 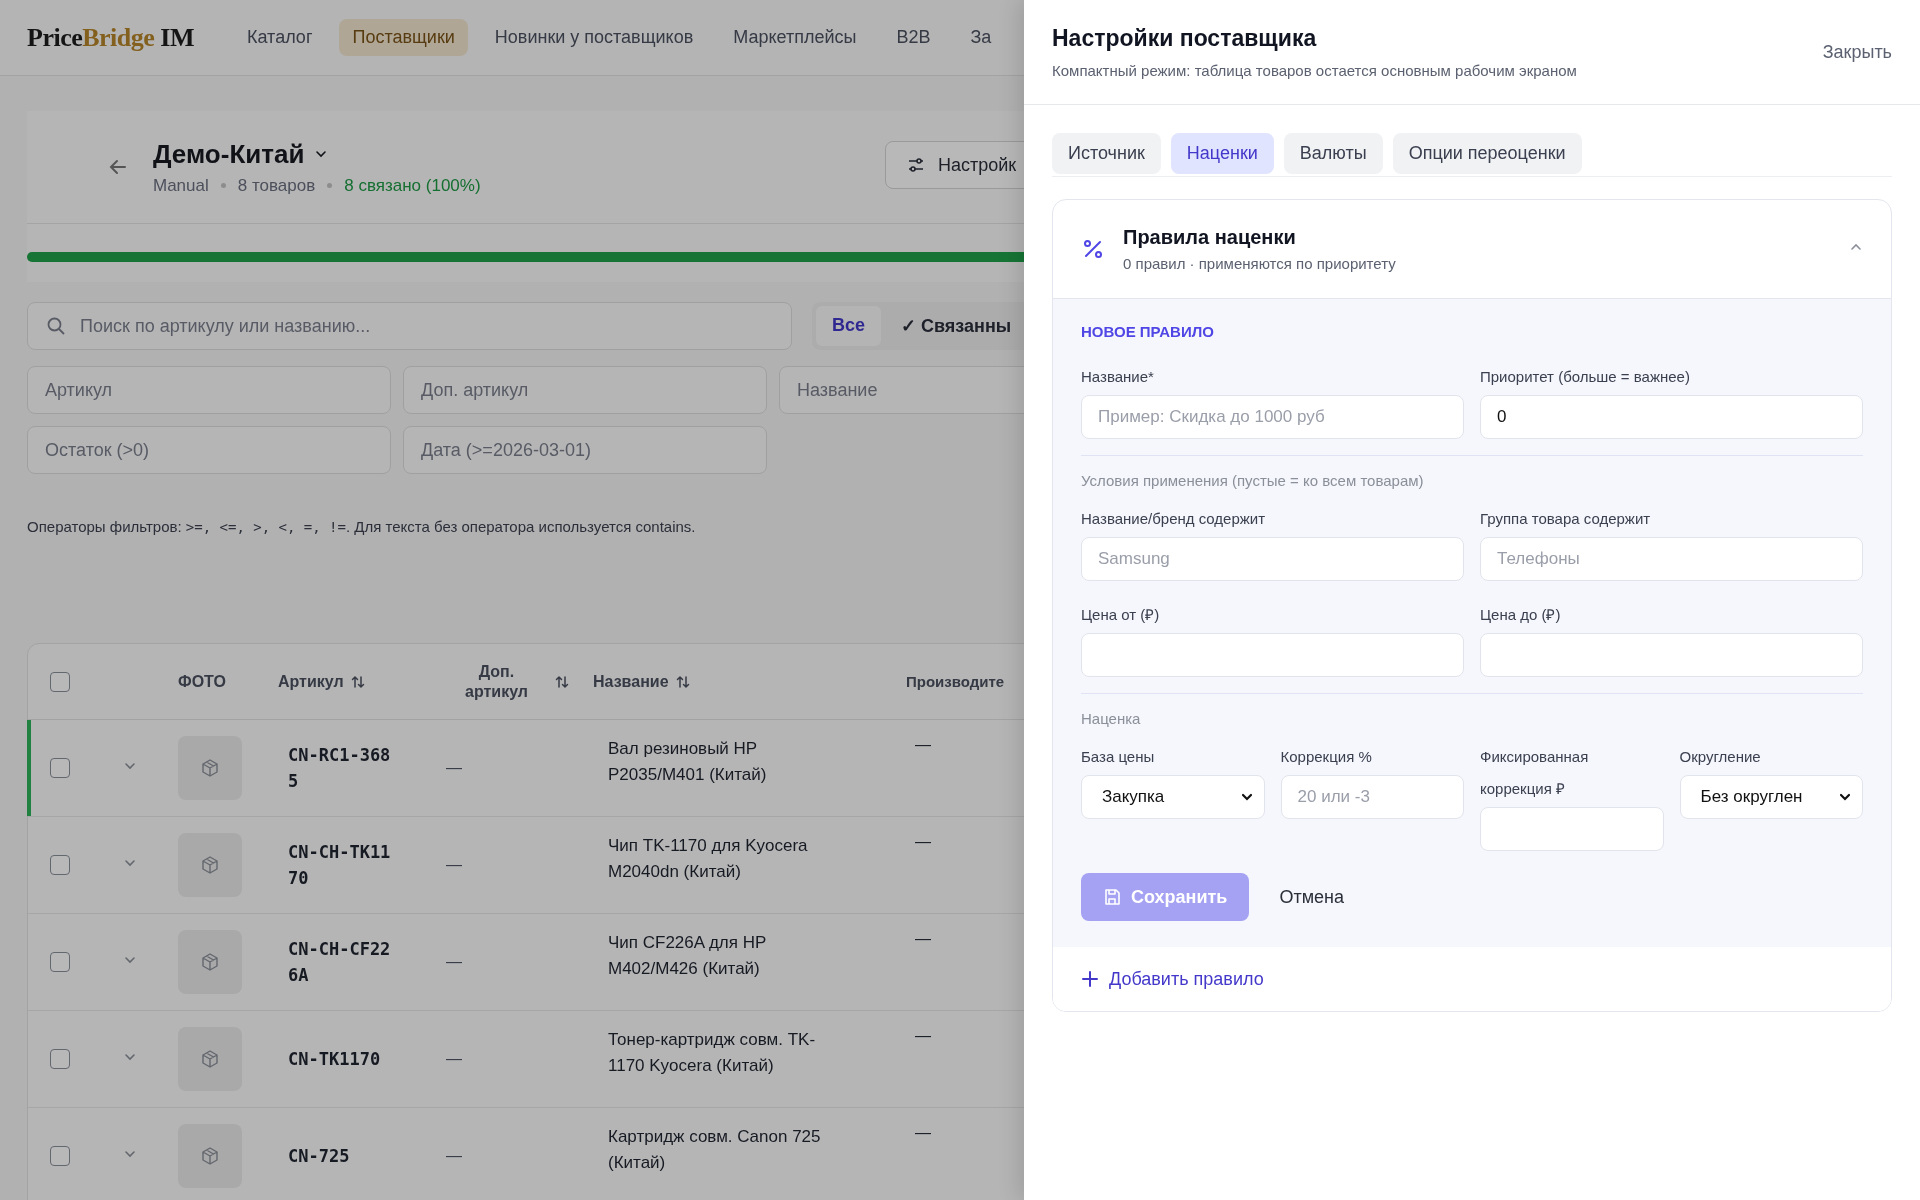 What do you see at coordinates (1565, 519) in the screenshot?
I see `field-label: Группа товара содержит` at bounding box center [1565, 519].